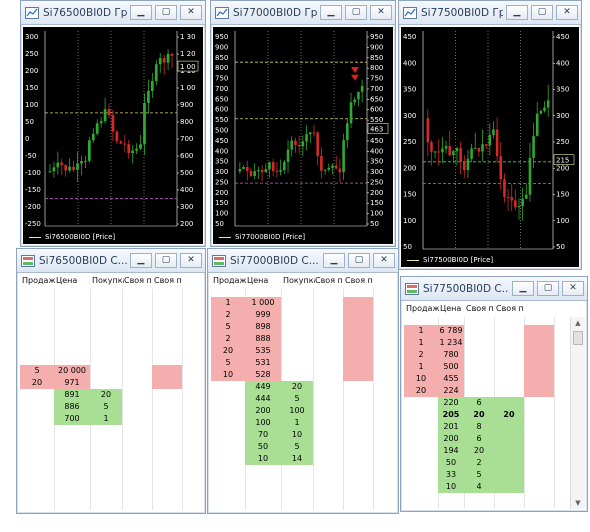  I want to click on price-cell: 200, so click(451, 439).